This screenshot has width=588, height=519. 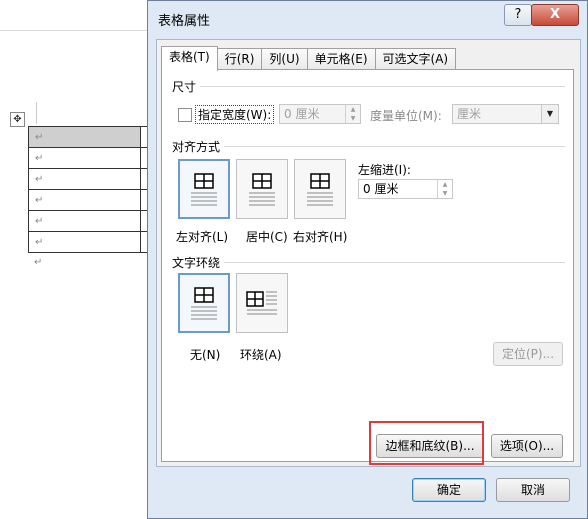 What do you see at coordinates (302, 114) in the screenshot?
I see `width-value: 0 厘米` at bounding box center [302, 114].